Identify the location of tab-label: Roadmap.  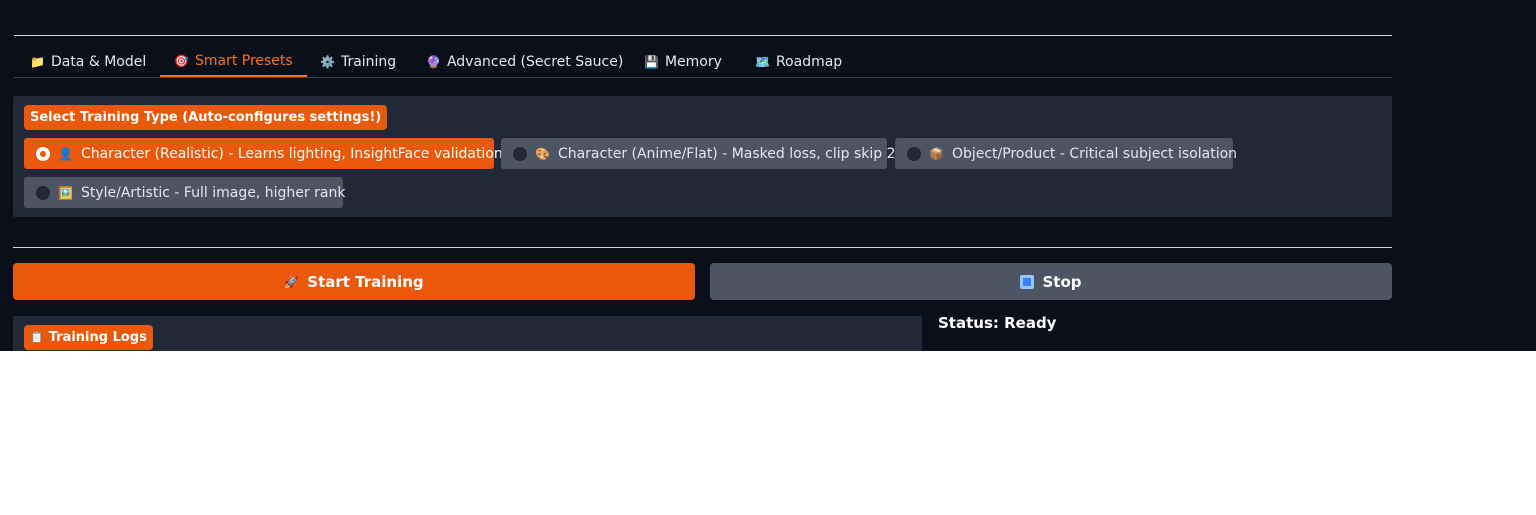
(809, 61).